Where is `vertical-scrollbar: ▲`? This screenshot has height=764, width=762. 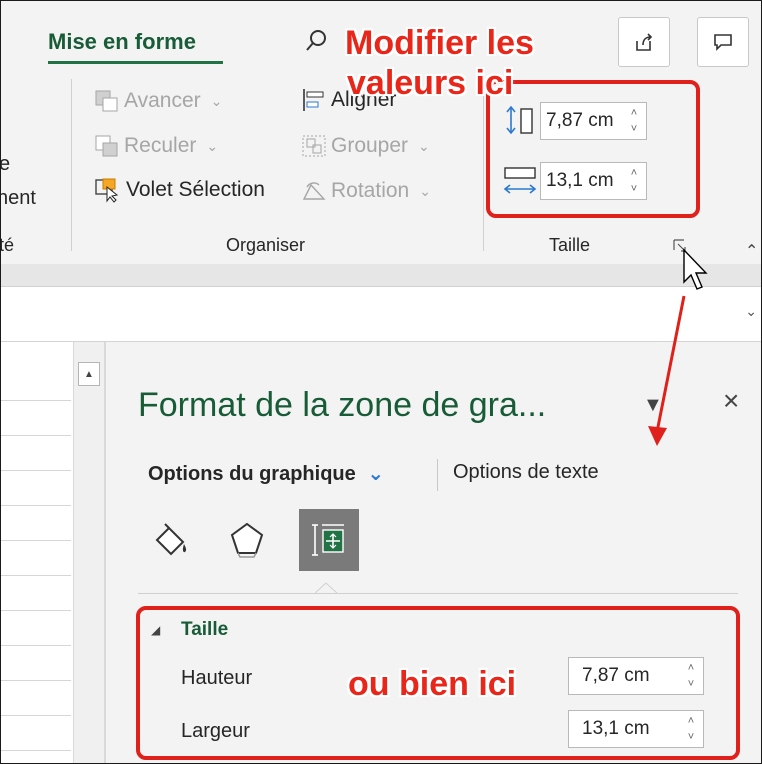 vertical-scrollbar: ▲ is located at coordinates (89, 552).